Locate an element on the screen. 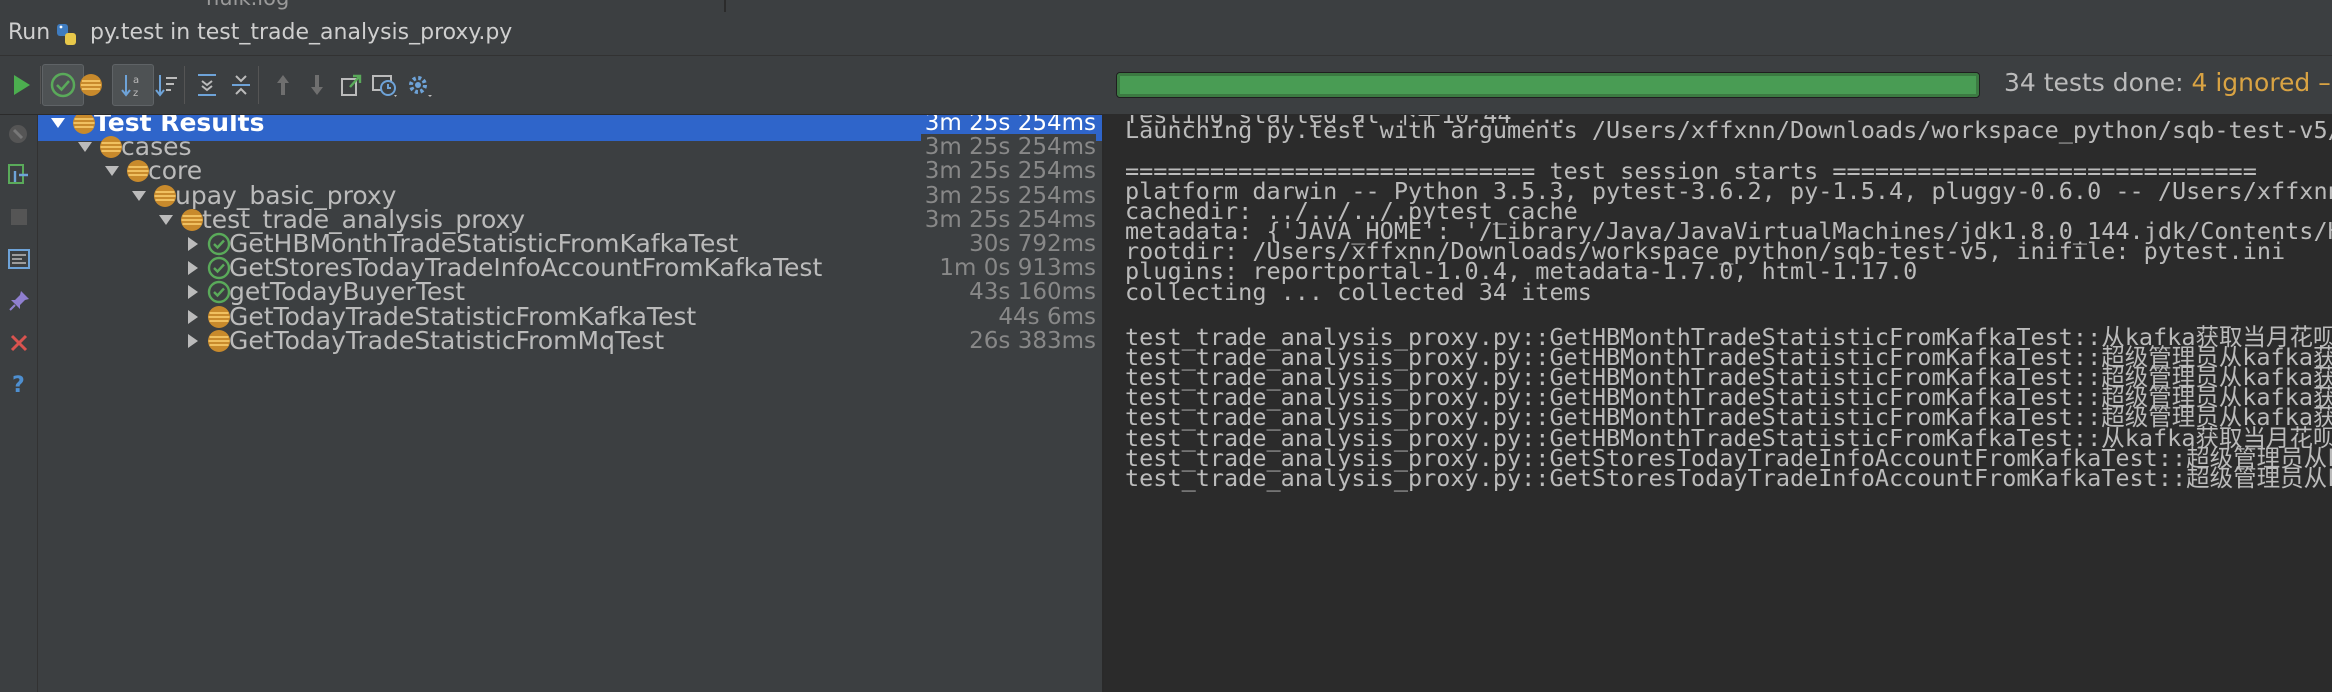  close-icon is located at coordinates (19, 343).